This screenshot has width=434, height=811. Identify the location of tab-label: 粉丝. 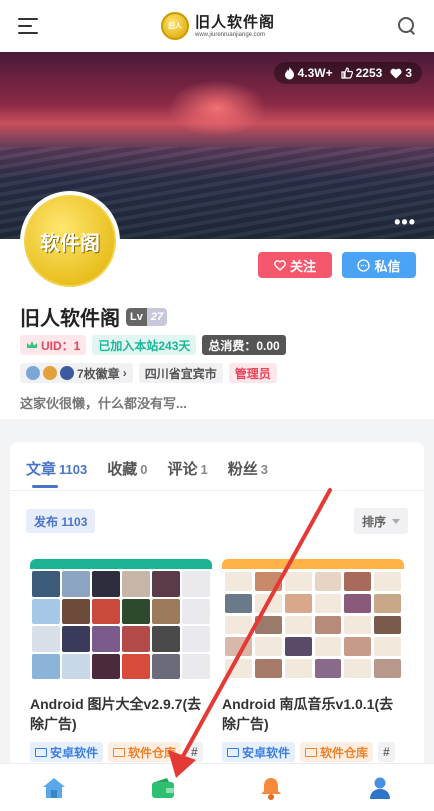
(242, 469).